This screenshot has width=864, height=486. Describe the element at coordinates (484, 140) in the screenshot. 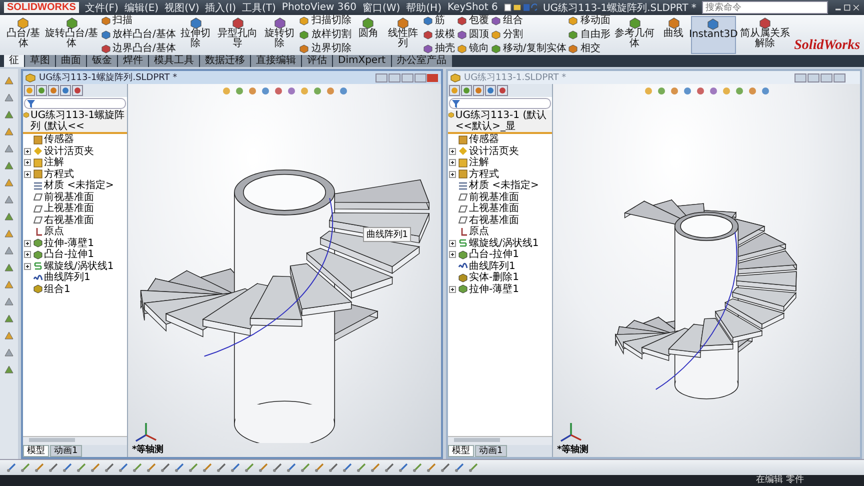

I see `tree-item: 传感器` at that location.